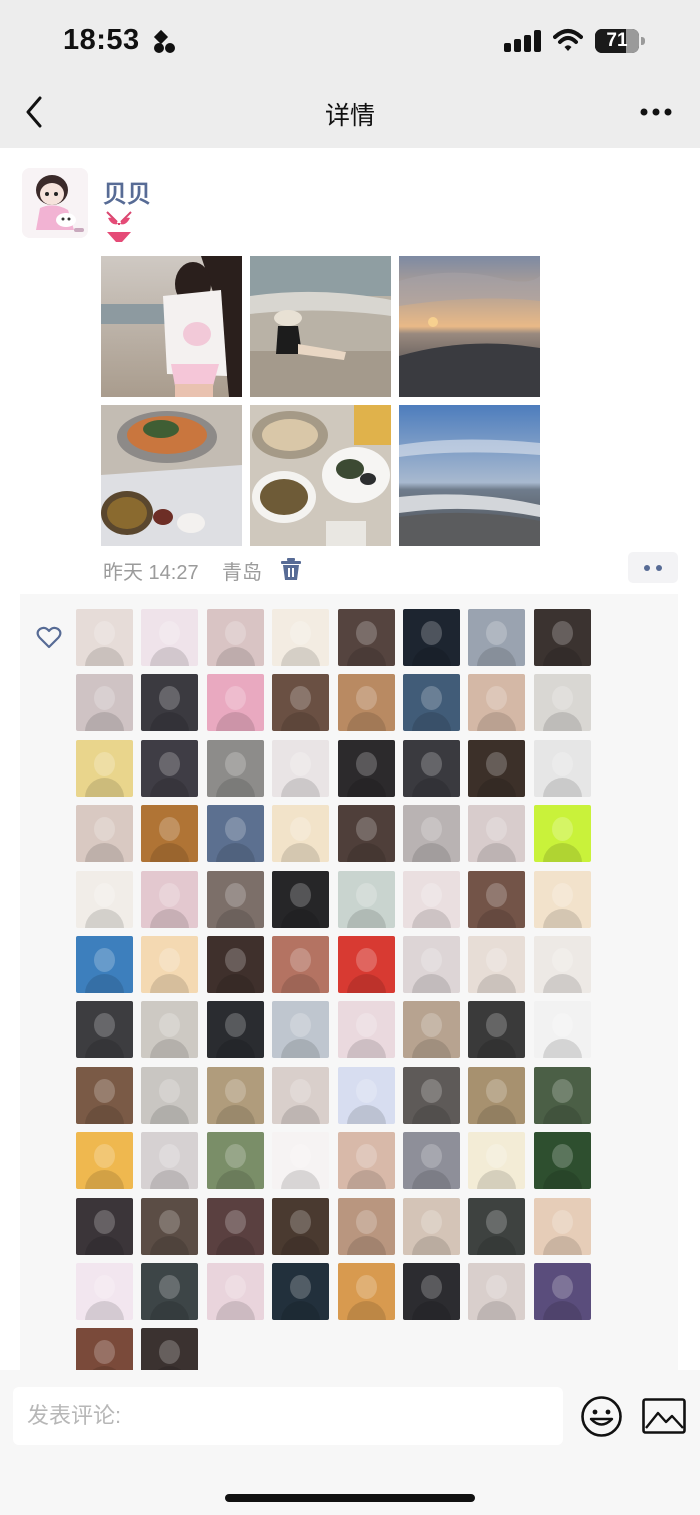  Describe the element at coordinates (664, 1416) in the screenshot. I see `image-button` at that location.